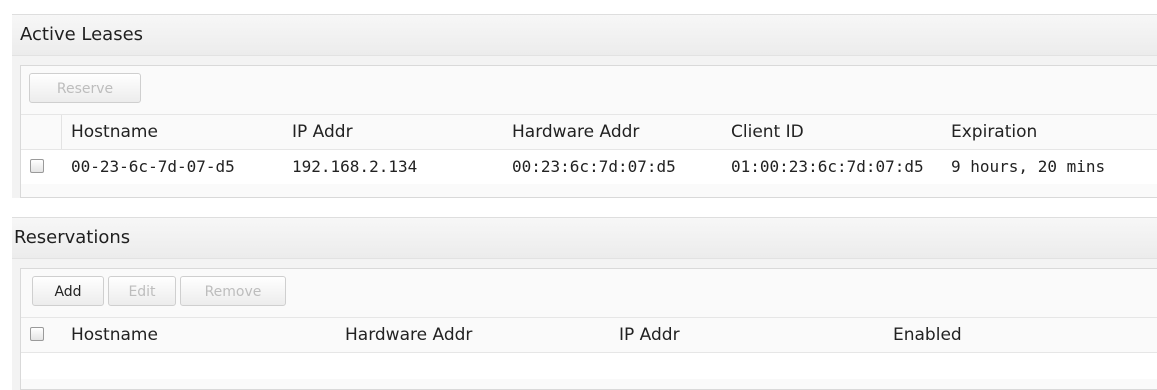  I want to click on reservations-header-row: Hostname Hardware Addr IP Addr Enabled, so click(589, 334).